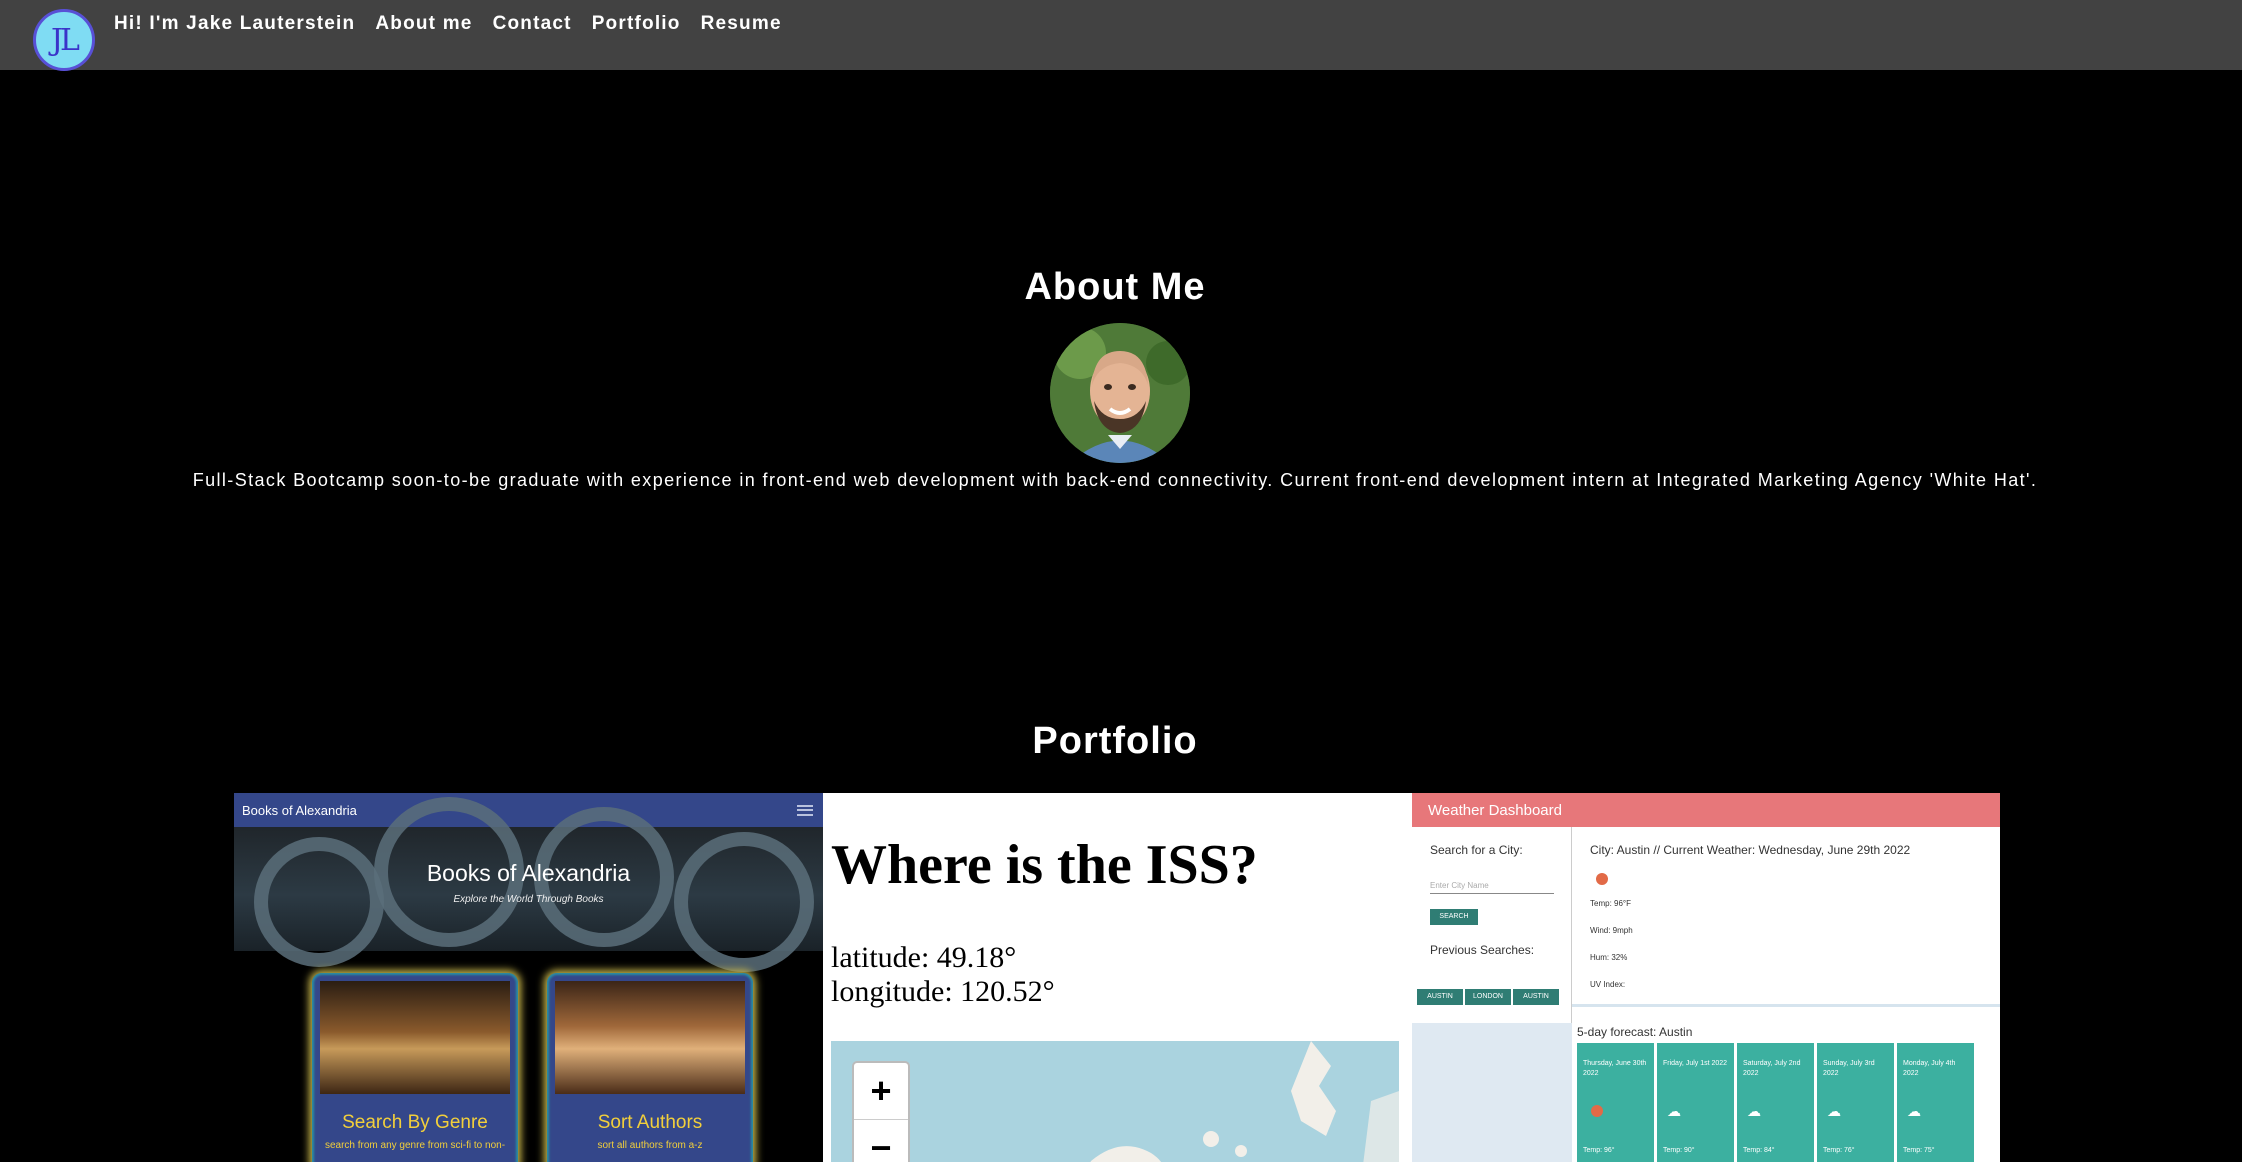 The image size is (2242, 1162). I want to click on previous-search-button: LONDON, so click(1488, 997).